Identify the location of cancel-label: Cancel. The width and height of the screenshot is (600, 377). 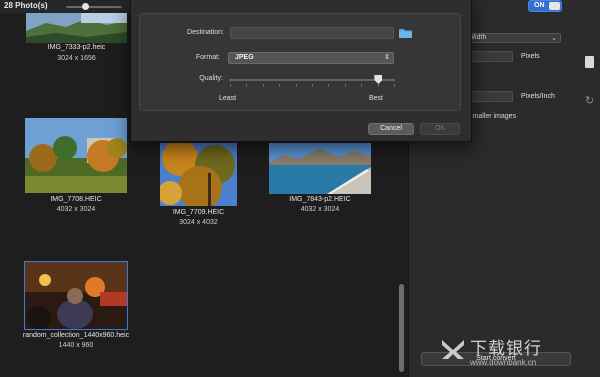
(391, 128).